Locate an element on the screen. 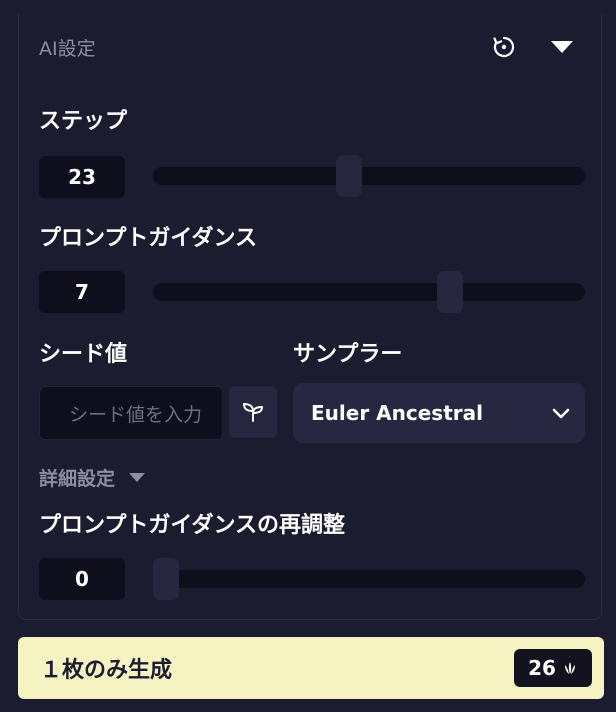 Image resolution: width=616 pixels, height=712 pixels. rescale-slider-track is located at coordinates (369, 579).